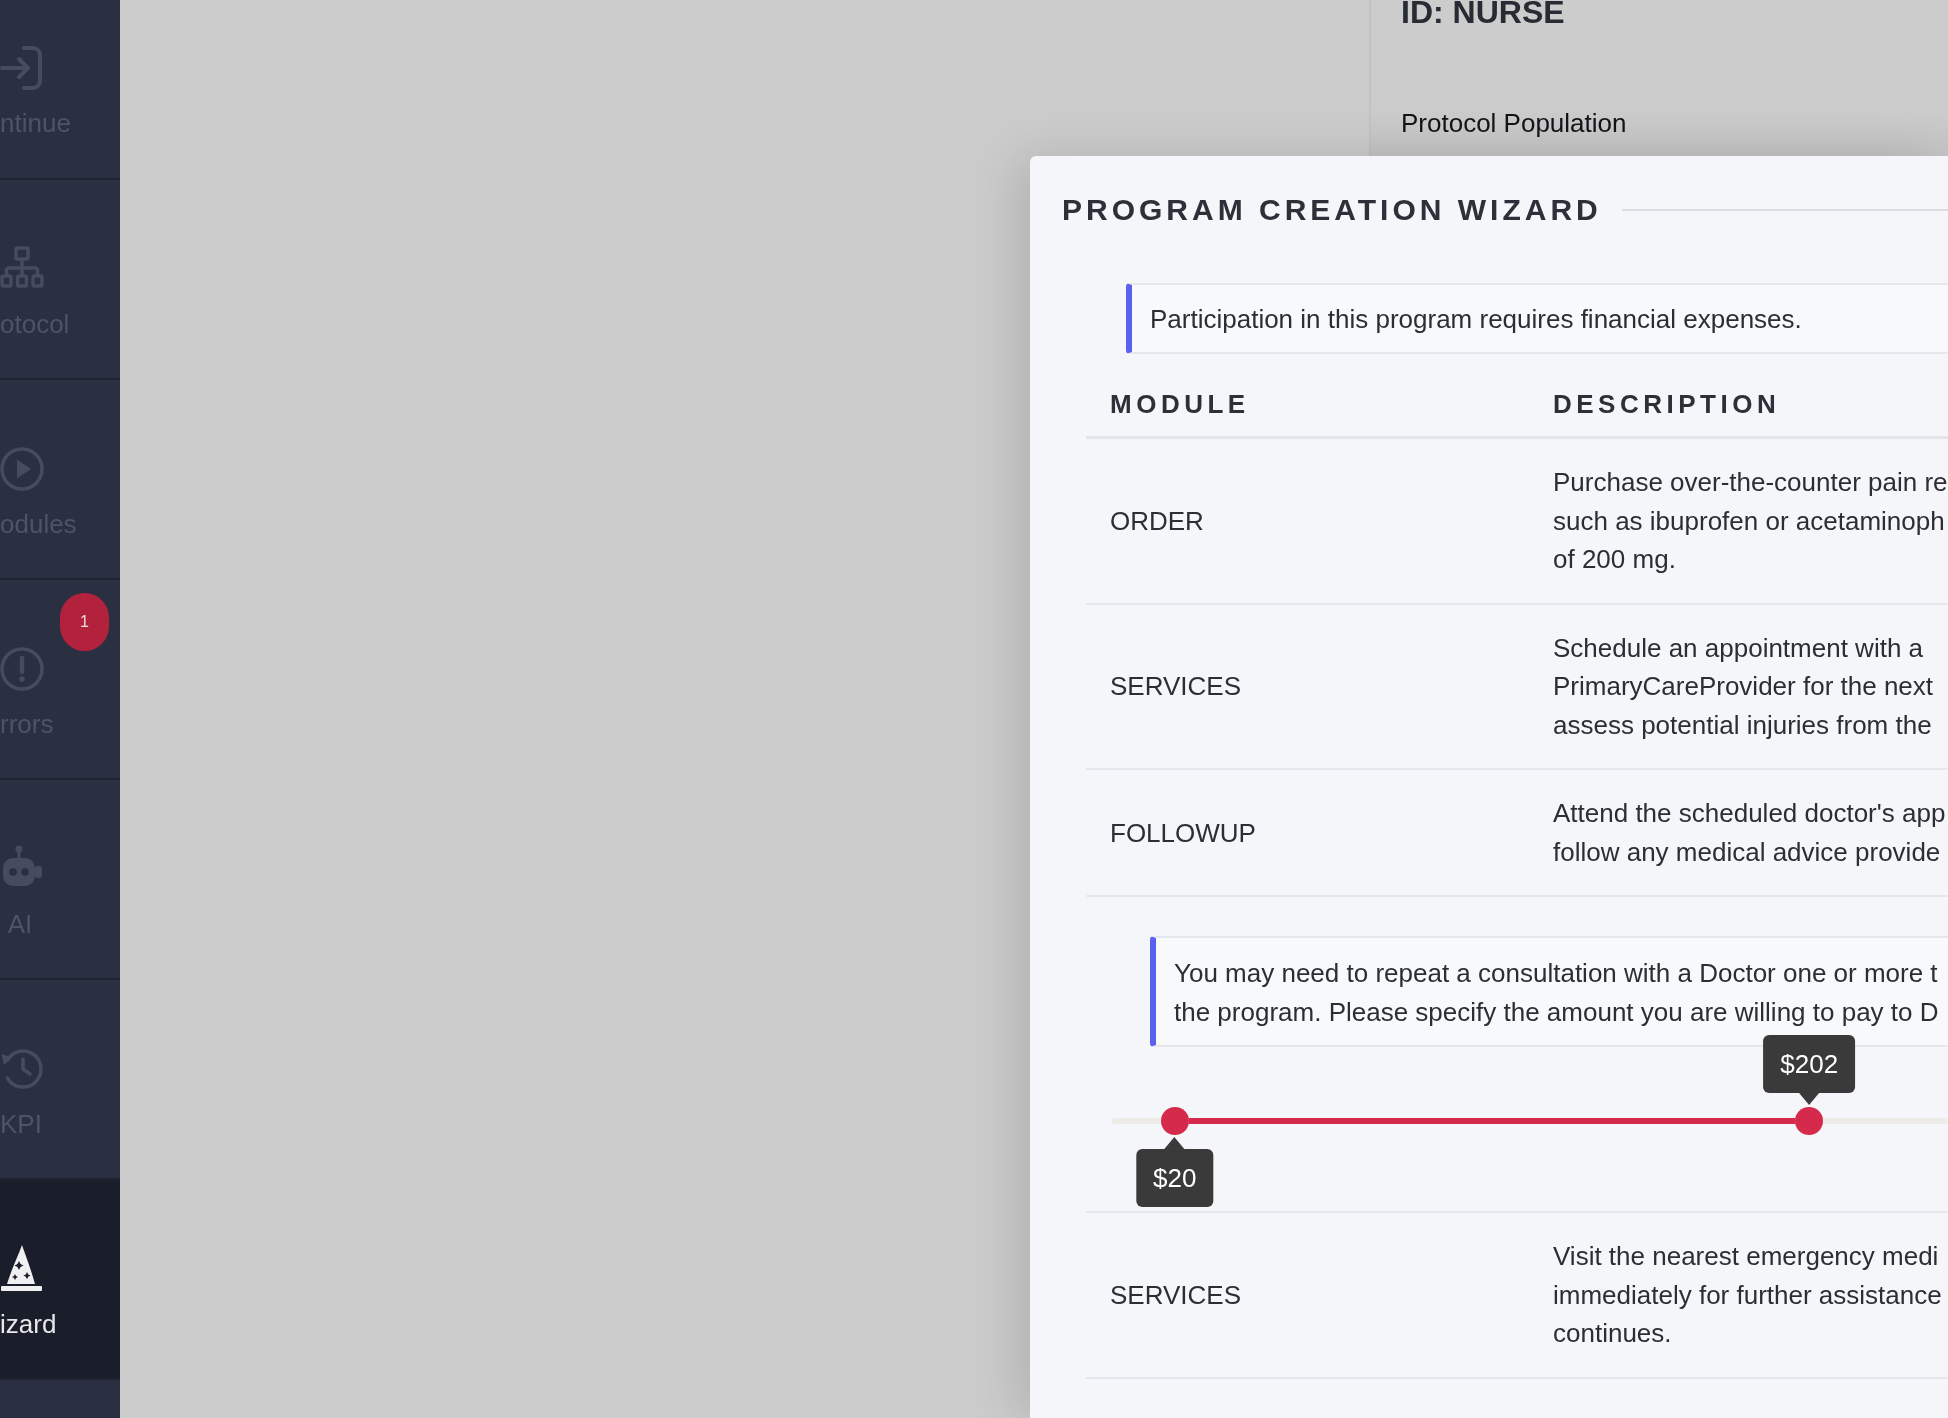 The width and height of the screenshot is (1948, 1418). Describe the element at coordinates (22, 469) in the screenshot. I see `play-circle-icon` at that location.